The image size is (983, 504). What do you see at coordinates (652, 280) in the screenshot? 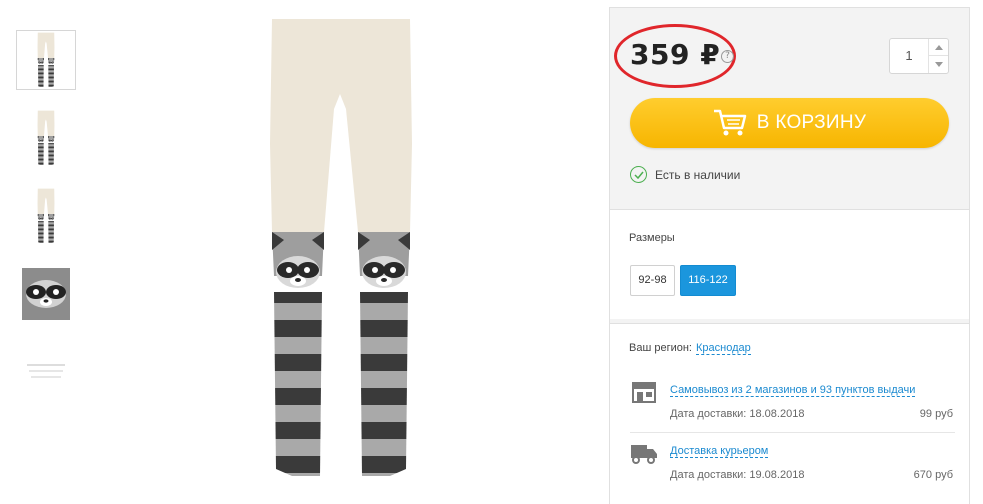
I see `size-option-92-98: 92-98` at bounding box center [652, 280].